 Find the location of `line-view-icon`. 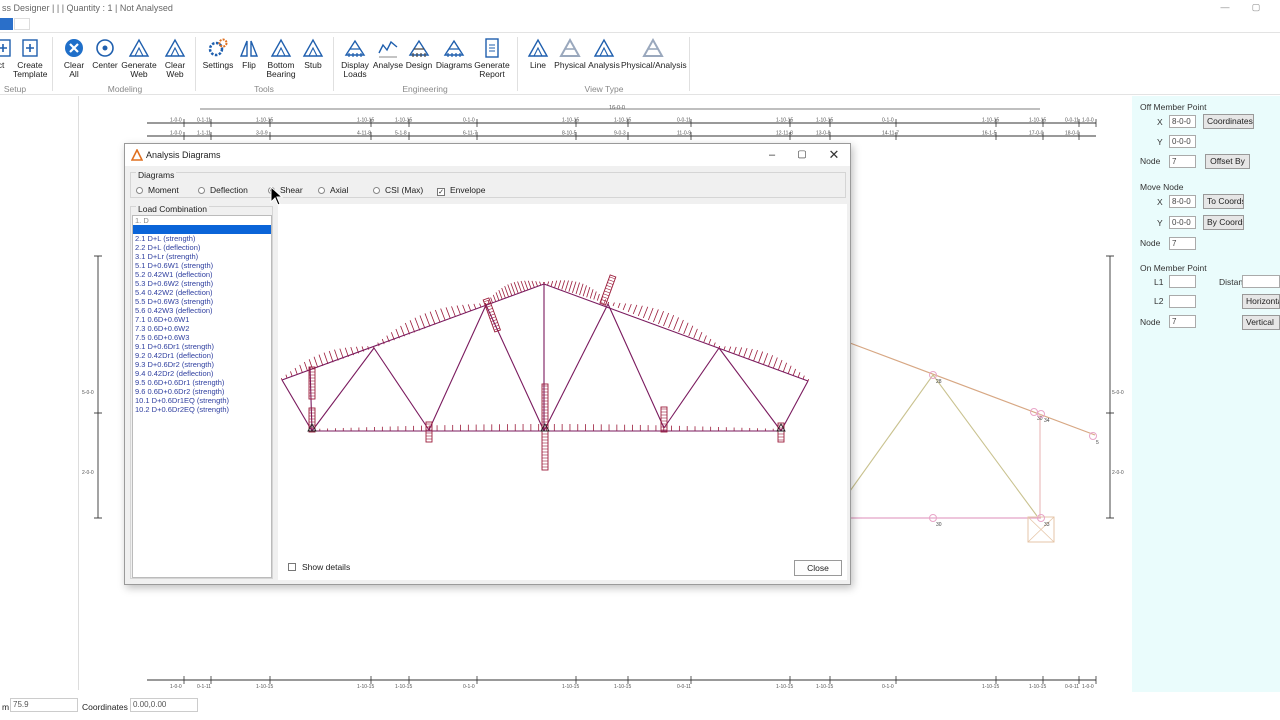

line-view-icon is located at coordinates (538, 47).